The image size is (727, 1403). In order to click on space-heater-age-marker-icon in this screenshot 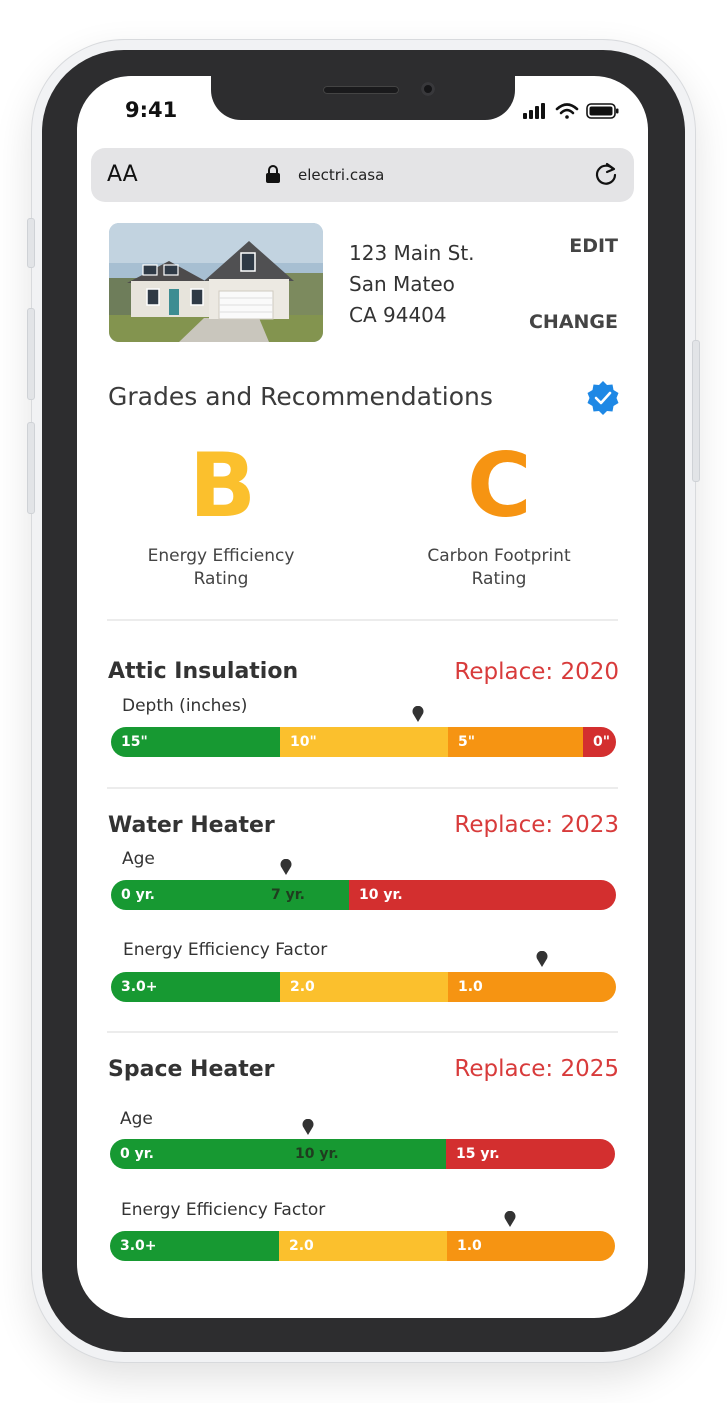, I will do `click(308, 1127)`.